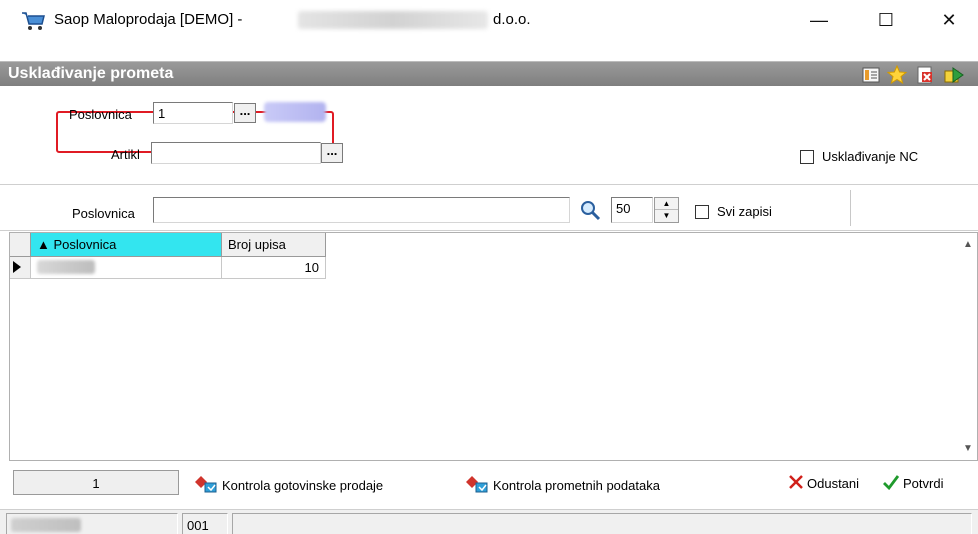 The width and height of the screenshot is (978, 534). What do you see at coordinates (103, 213) in the screenshot?
I see `search-poslovnica-label: Poslovnica` at bounding box center [103, 213].